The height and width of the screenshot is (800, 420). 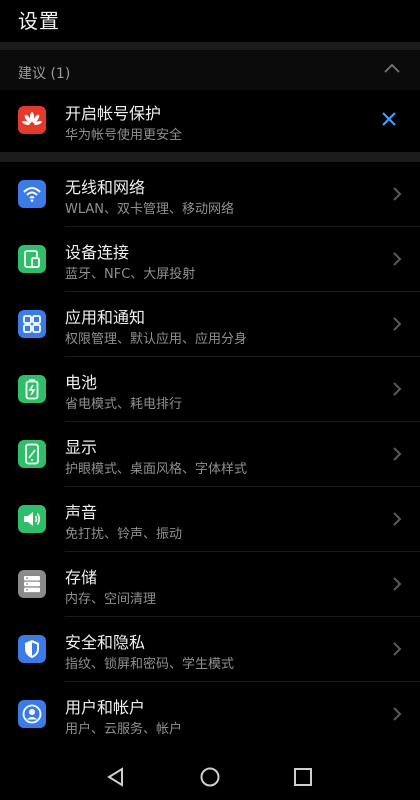 What do you see at coordinates (32, 259) in the screenshot?
I see `device-connect-icon` at bounding box center [32, 259].